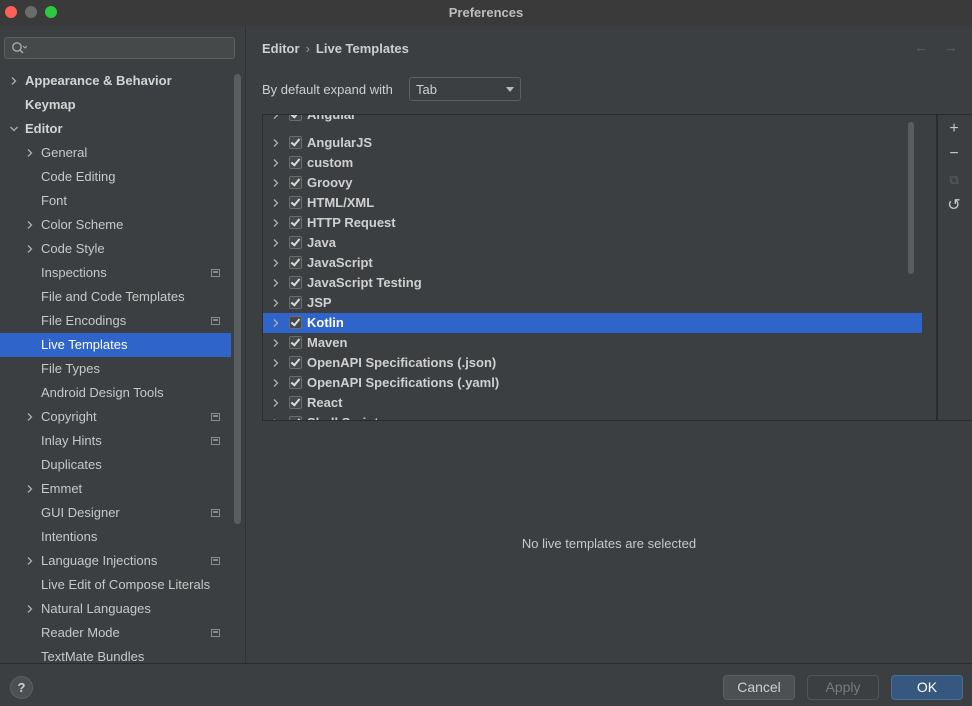 The image size is (972, 706). What do you see at coordinates (592, 343) in the screenshot?
I see `template-group-row: Maven` at bounding box center [592, 343].